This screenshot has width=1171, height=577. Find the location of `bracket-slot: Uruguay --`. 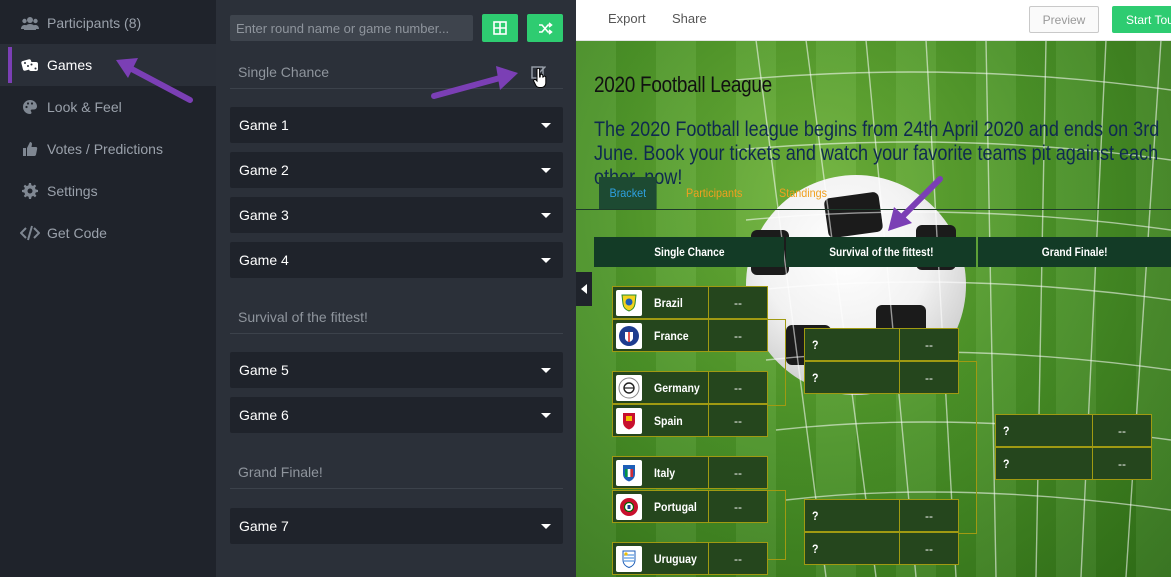

bracket-slot: Uruguay -- is located at coordinates (690, 558).